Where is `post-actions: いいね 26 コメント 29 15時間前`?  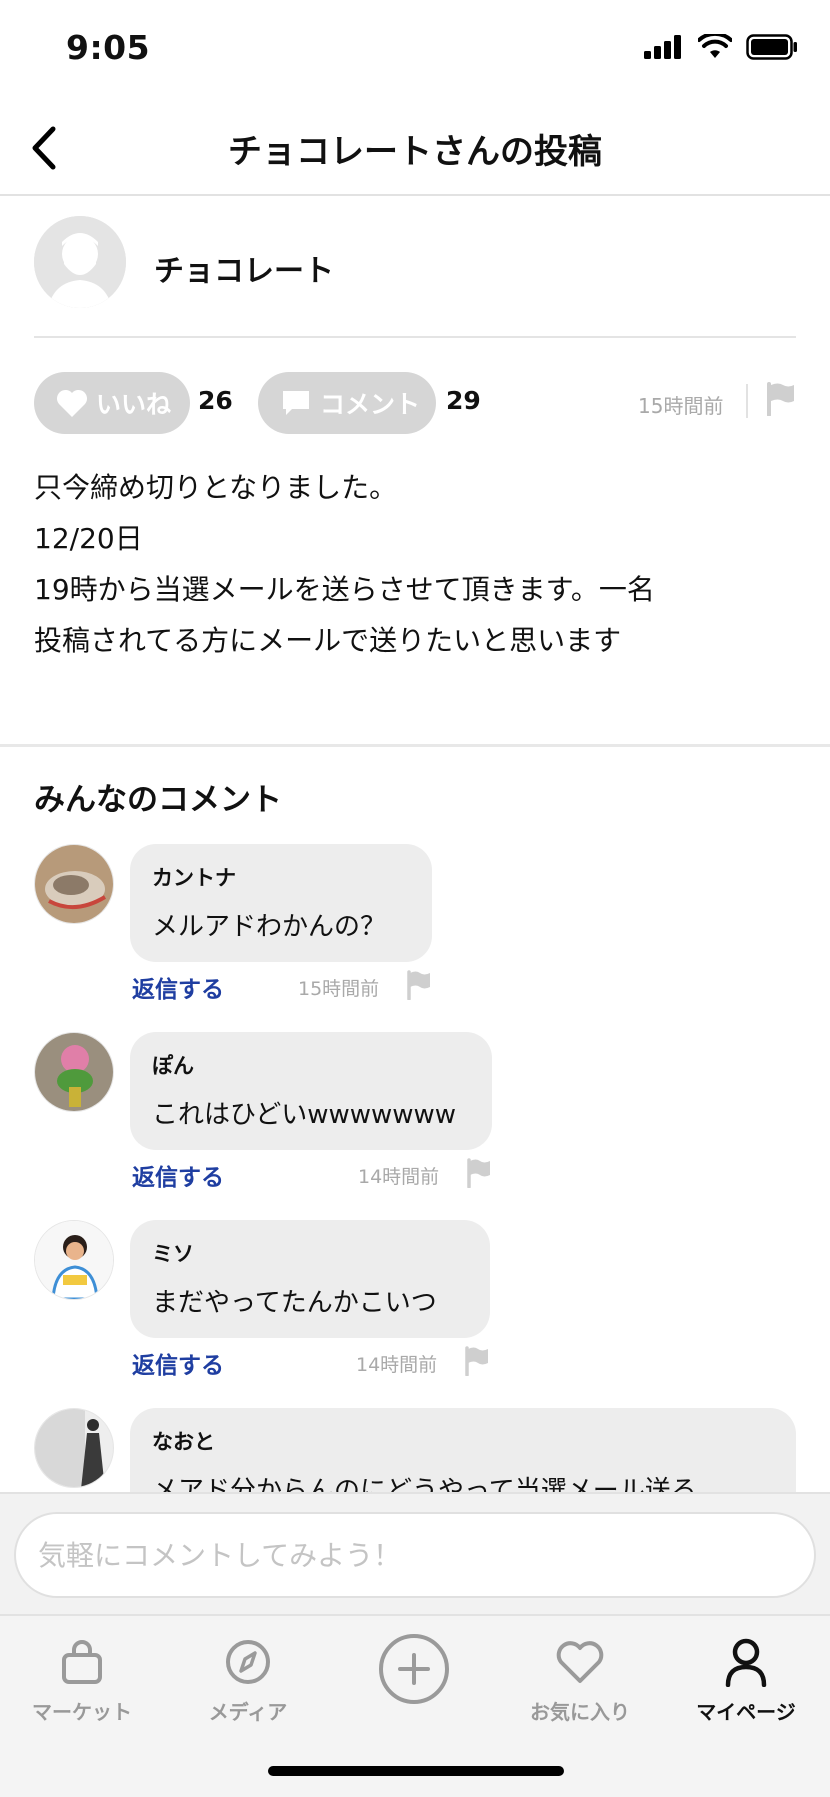
post-actions: いいね 26 コメント 29 15時間前 is located at coordinates (415, 403).